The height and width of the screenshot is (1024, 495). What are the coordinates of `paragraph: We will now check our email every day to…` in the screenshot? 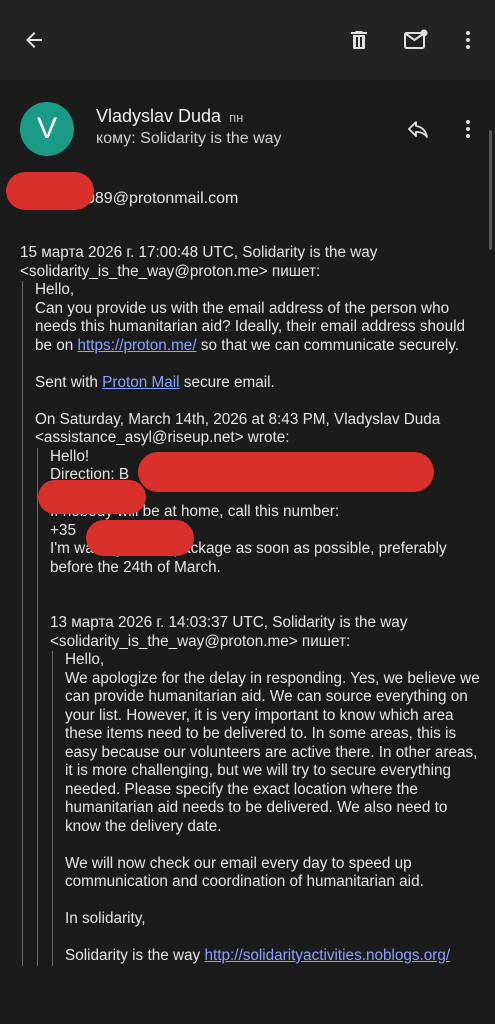 It's located at (244, 872).